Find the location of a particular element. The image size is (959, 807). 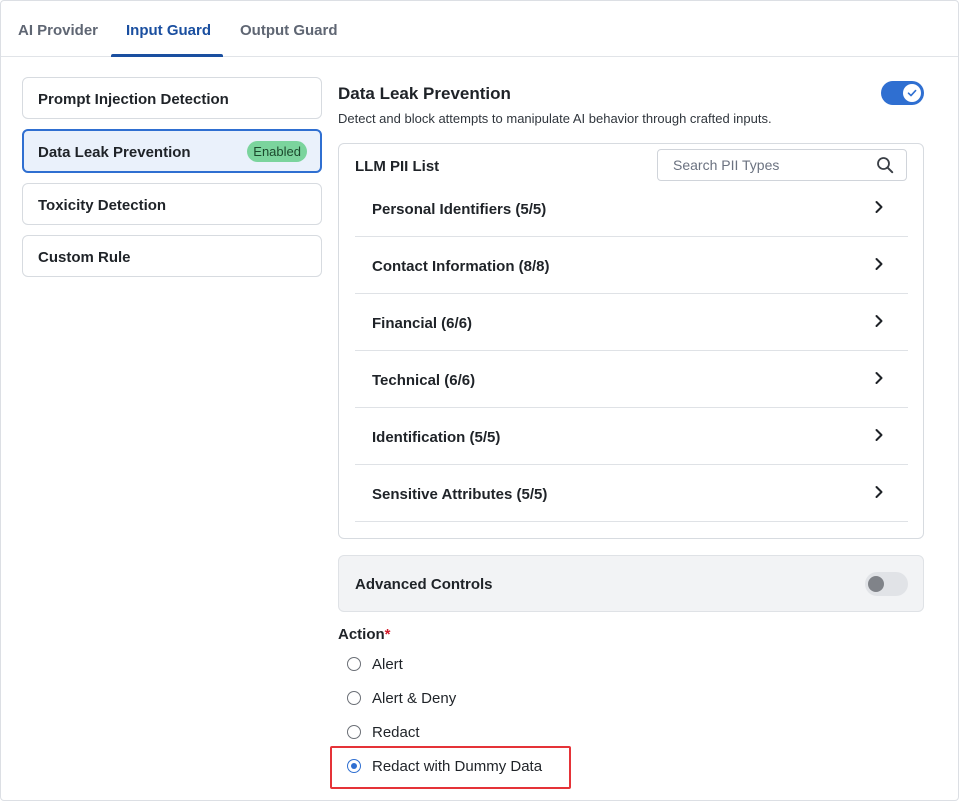

search-input is located at coordinates (759, 165).